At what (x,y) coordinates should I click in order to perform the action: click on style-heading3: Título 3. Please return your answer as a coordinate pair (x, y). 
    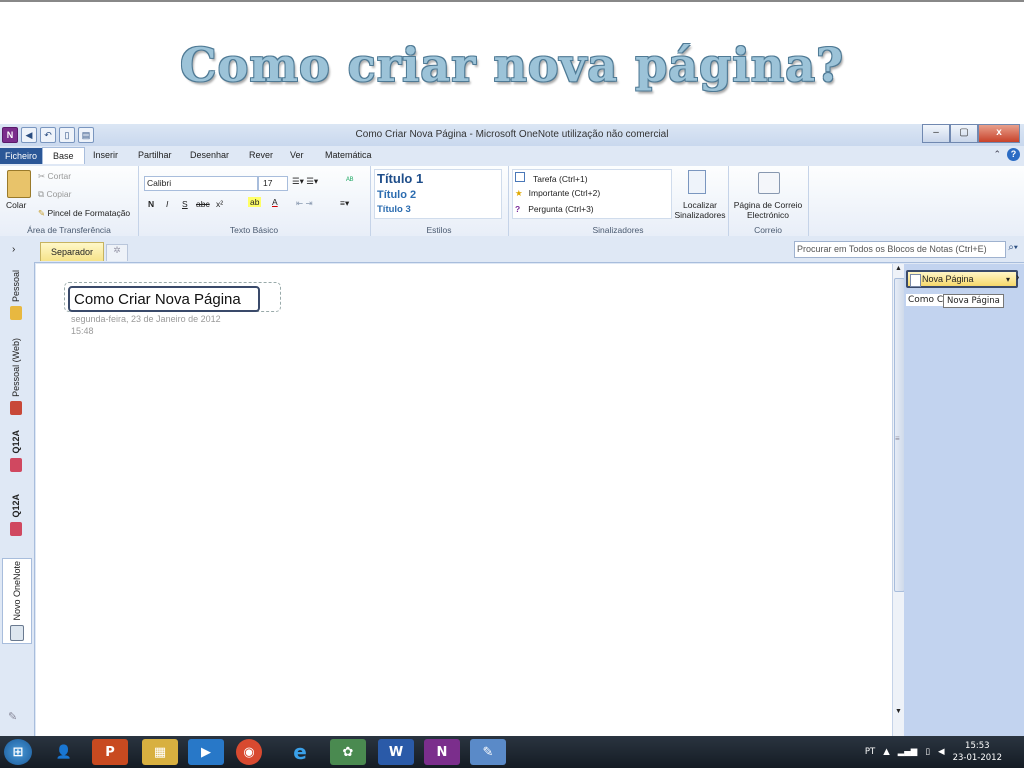
    Looking at the image, I should click on (394, 209).